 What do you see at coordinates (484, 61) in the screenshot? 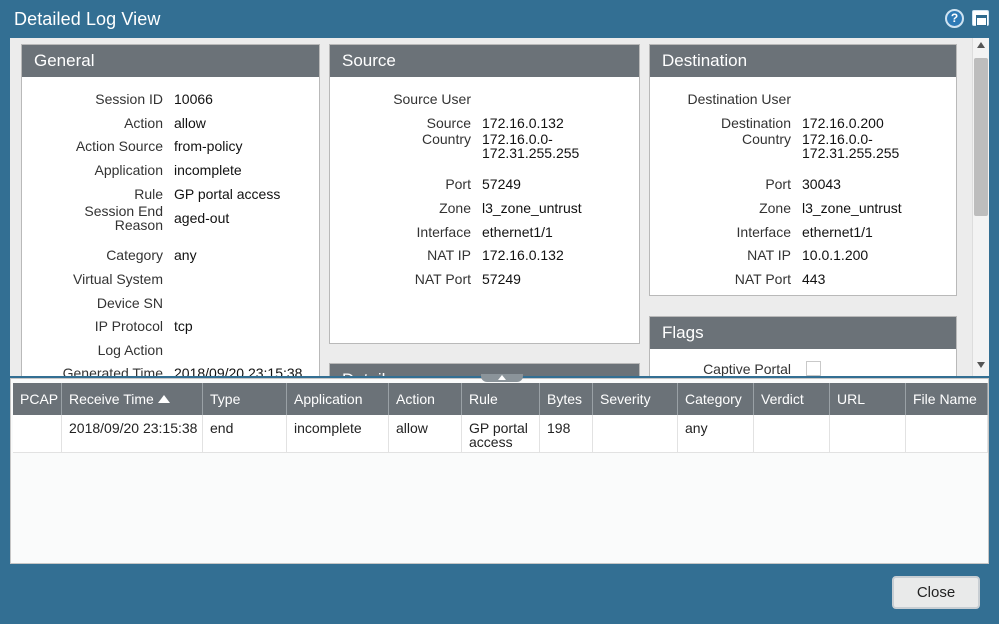
I see `source-panel-header: Source` at bounding box center [484, 61].